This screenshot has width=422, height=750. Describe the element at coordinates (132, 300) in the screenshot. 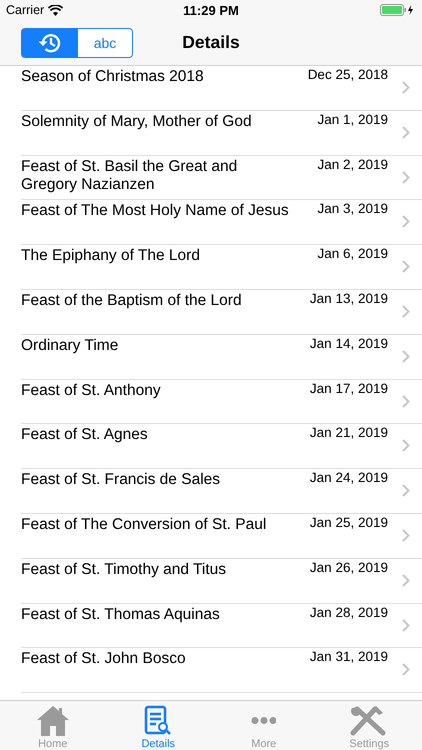

I see `feast-title: Feast of the Baptism of the Lord` at that location.